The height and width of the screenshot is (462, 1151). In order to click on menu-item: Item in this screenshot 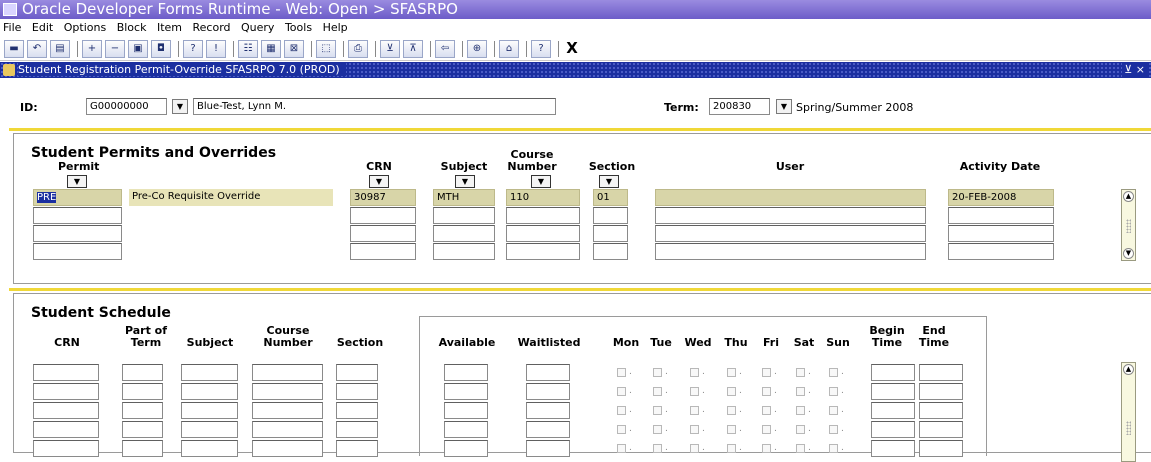, I will do `click(169, 27)`.